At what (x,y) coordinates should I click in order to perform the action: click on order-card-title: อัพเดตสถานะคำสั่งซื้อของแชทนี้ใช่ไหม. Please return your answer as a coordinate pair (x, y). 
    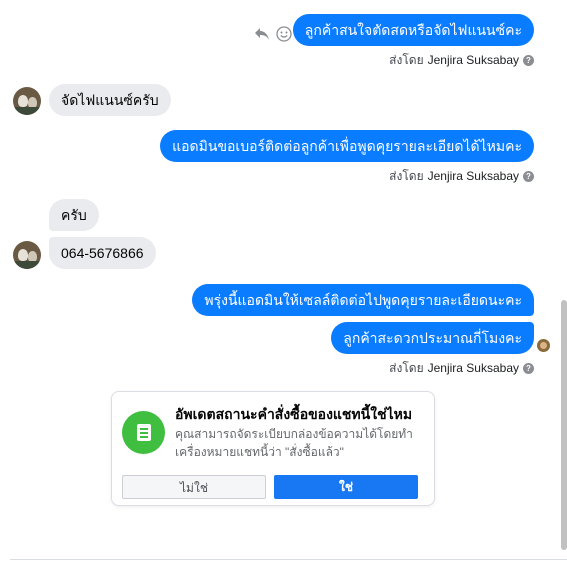
    Looking at the image, I should click on (294, 414).